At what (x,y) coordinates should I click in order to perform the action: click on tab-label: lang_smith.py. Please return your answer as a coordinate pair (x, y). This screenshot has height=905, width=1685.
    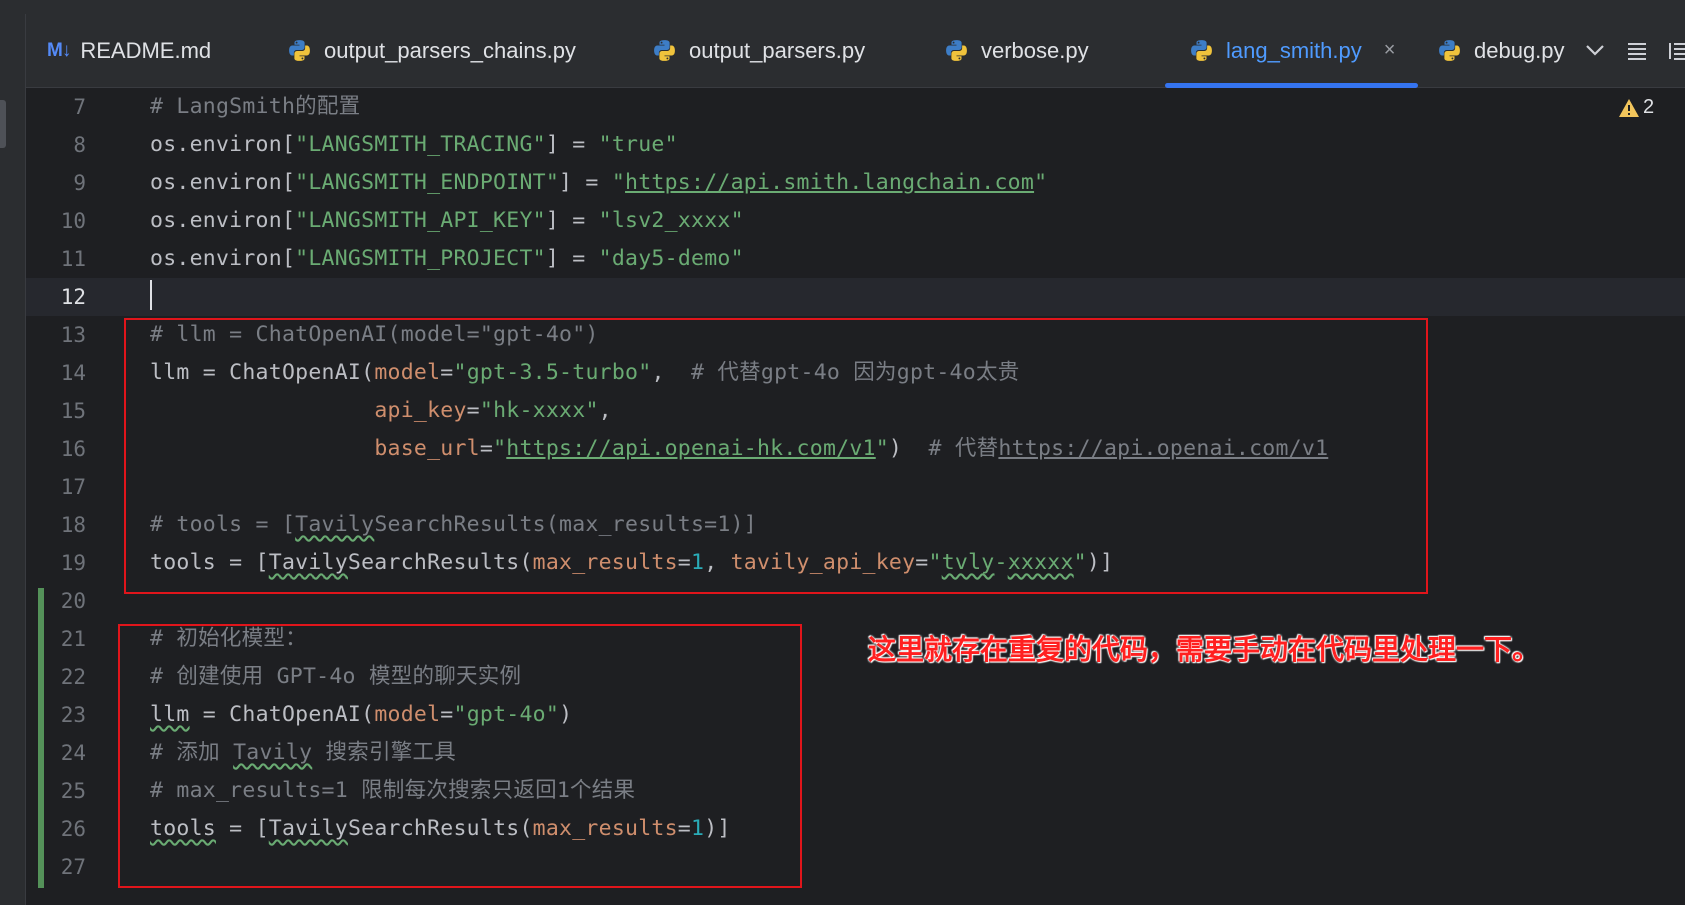
    Looking at the image, I should click on (1294, 50).